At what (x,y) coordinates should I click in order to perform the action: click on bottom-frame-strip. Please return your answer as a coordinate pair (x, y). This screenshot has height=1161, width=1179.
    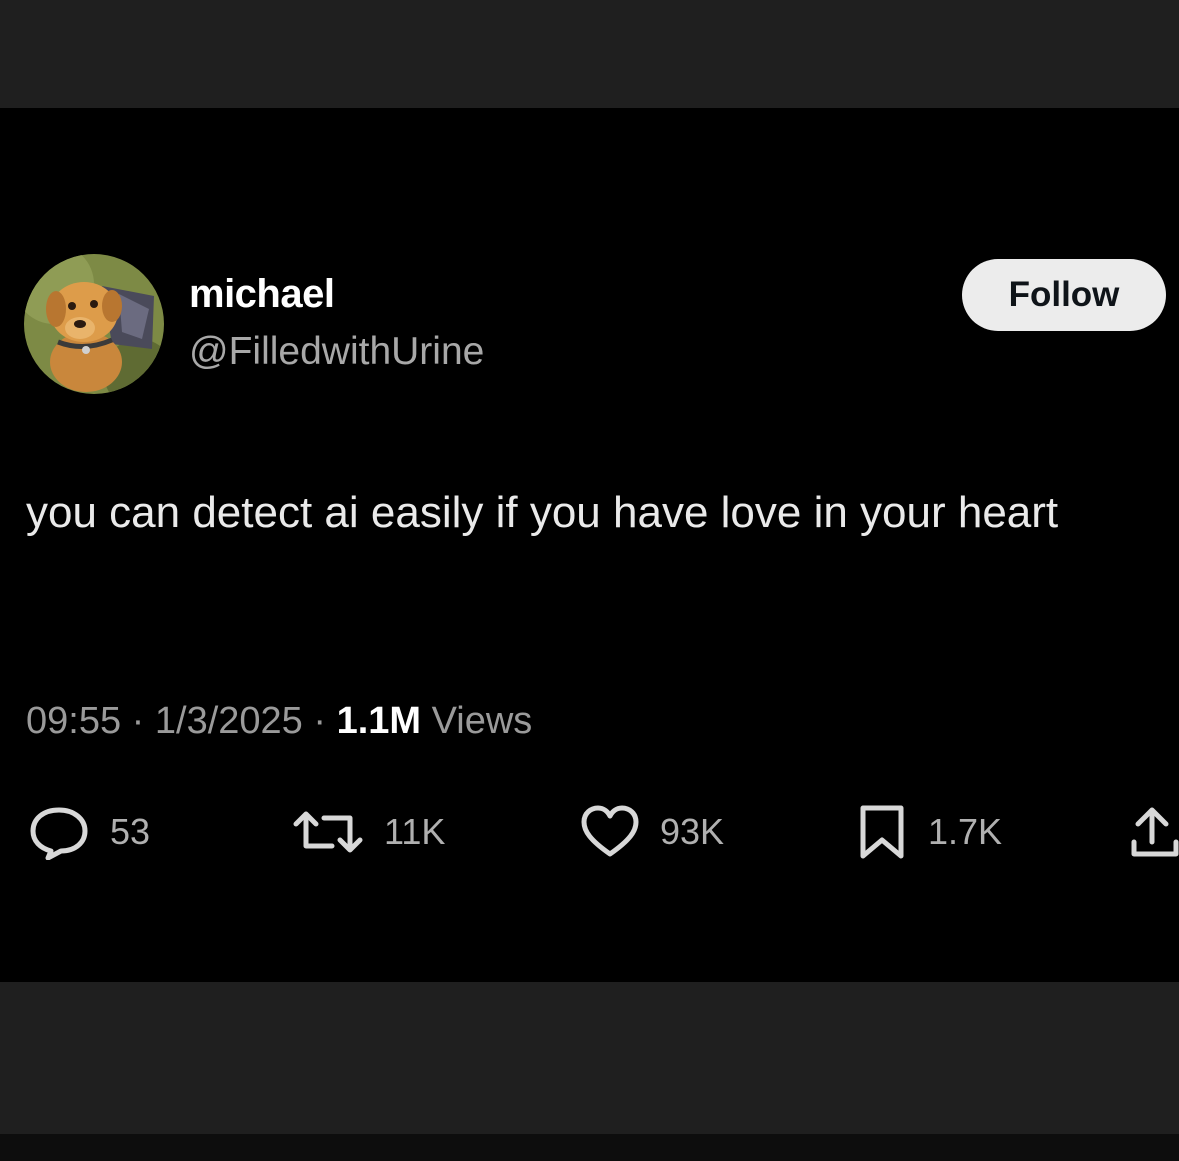
    Looking at the image, I should click on (589, 1147).